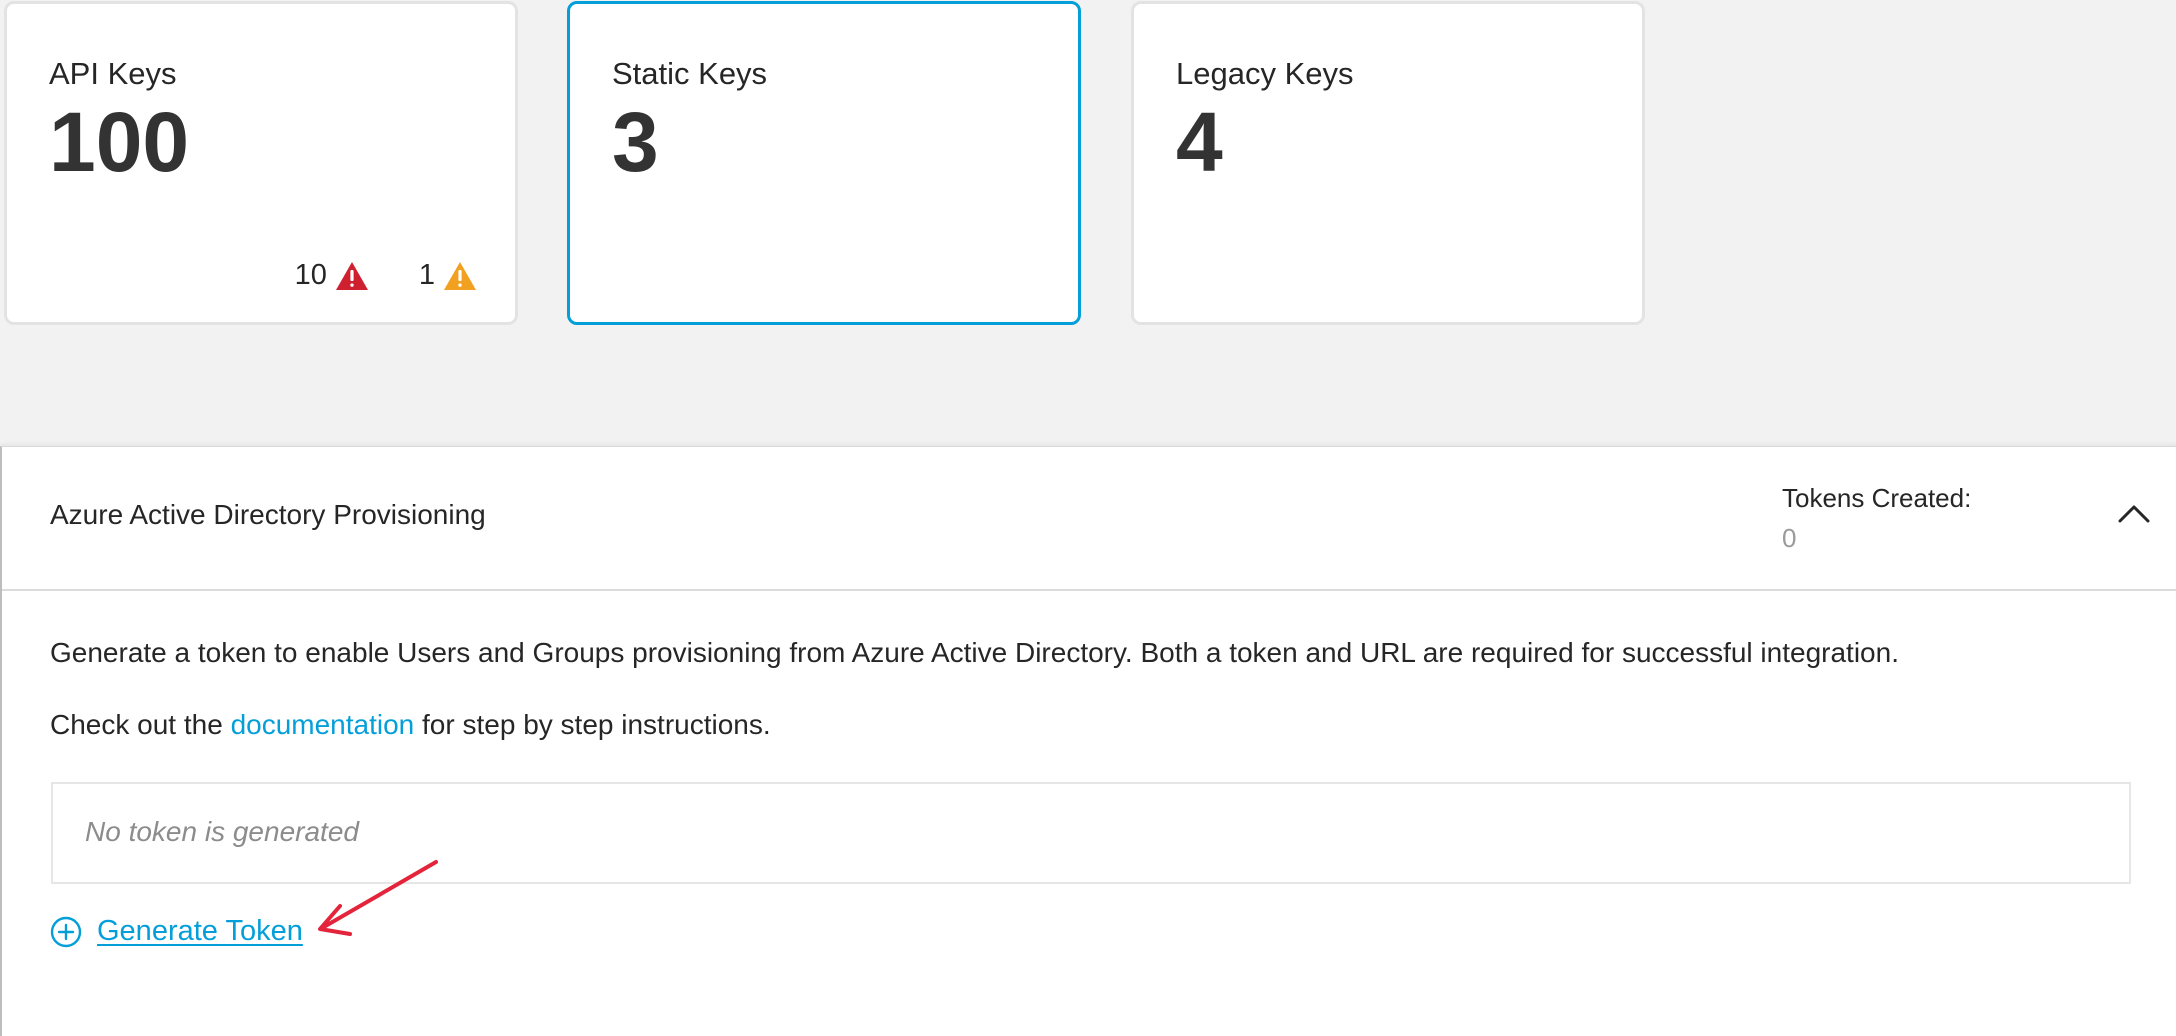 This screenshot has width=2176, height=1036. I want to click on doc-suffix: for step by step instructions., so click(592, 724).